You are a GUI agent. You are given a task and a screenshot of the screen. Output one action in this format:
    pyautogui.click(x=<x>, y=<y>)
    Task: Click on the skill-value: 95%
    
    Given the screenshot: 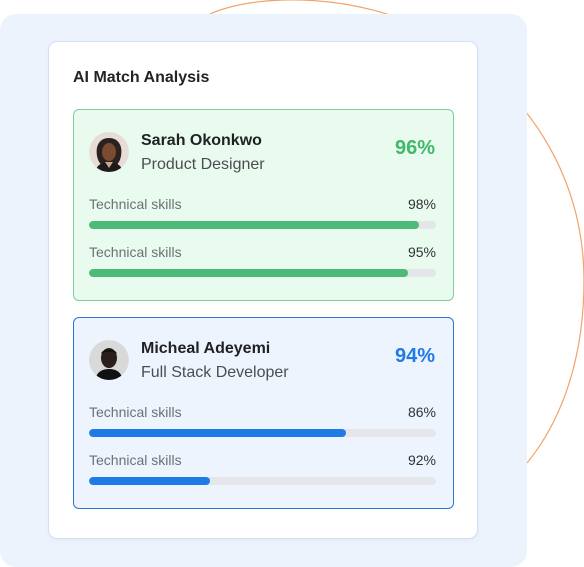 What is the action you would take?
    pyautogui.click(x=421, y=252)
    